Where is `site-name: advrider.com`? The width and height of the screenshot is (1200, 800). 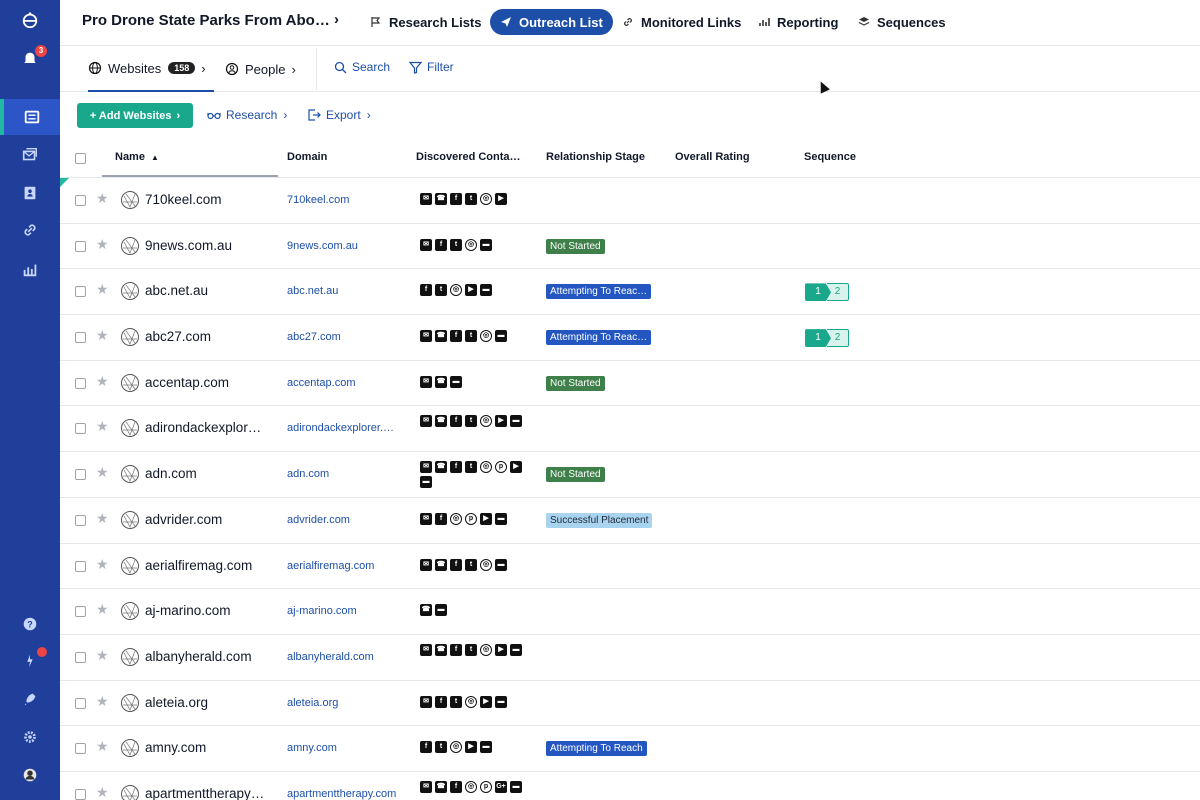
site-name: advrider.com is located at coordinates (183, 519).